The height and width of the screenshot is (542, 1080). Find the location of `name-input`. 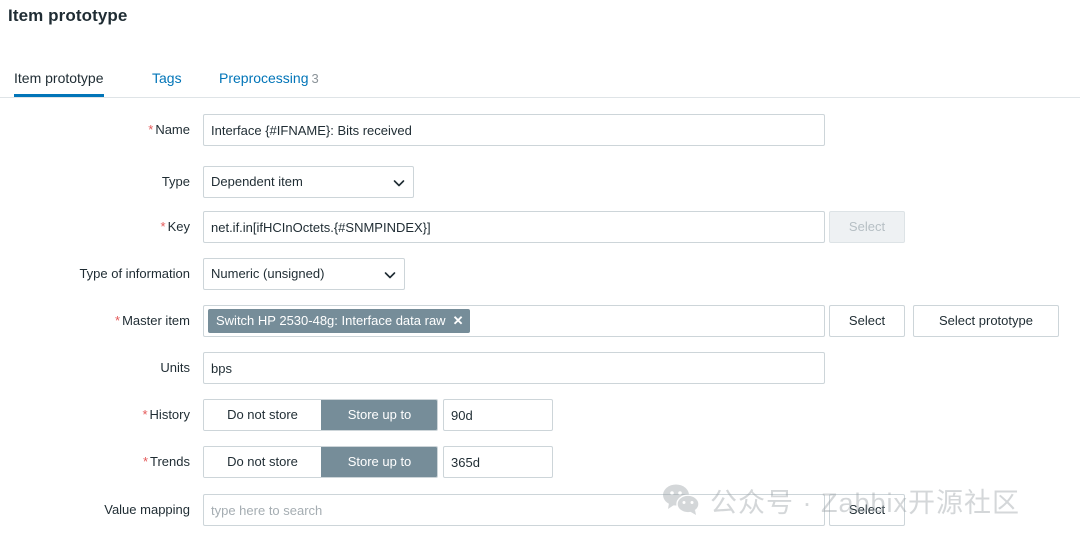

name-input is located at coordinates (514, 130).